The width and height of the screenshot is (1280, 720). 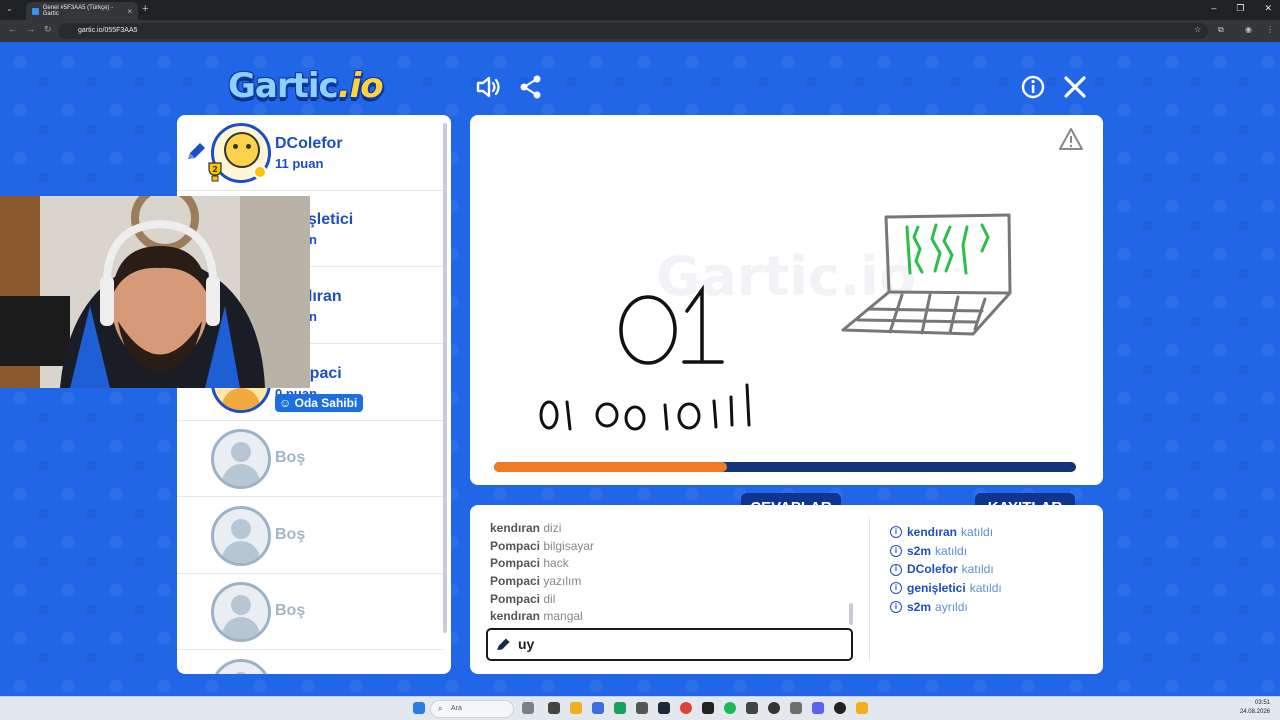 What do you see at coordinates (445, 378) in the screenshot?
I see `players-scrollbar` at bounding box center [445, 378].